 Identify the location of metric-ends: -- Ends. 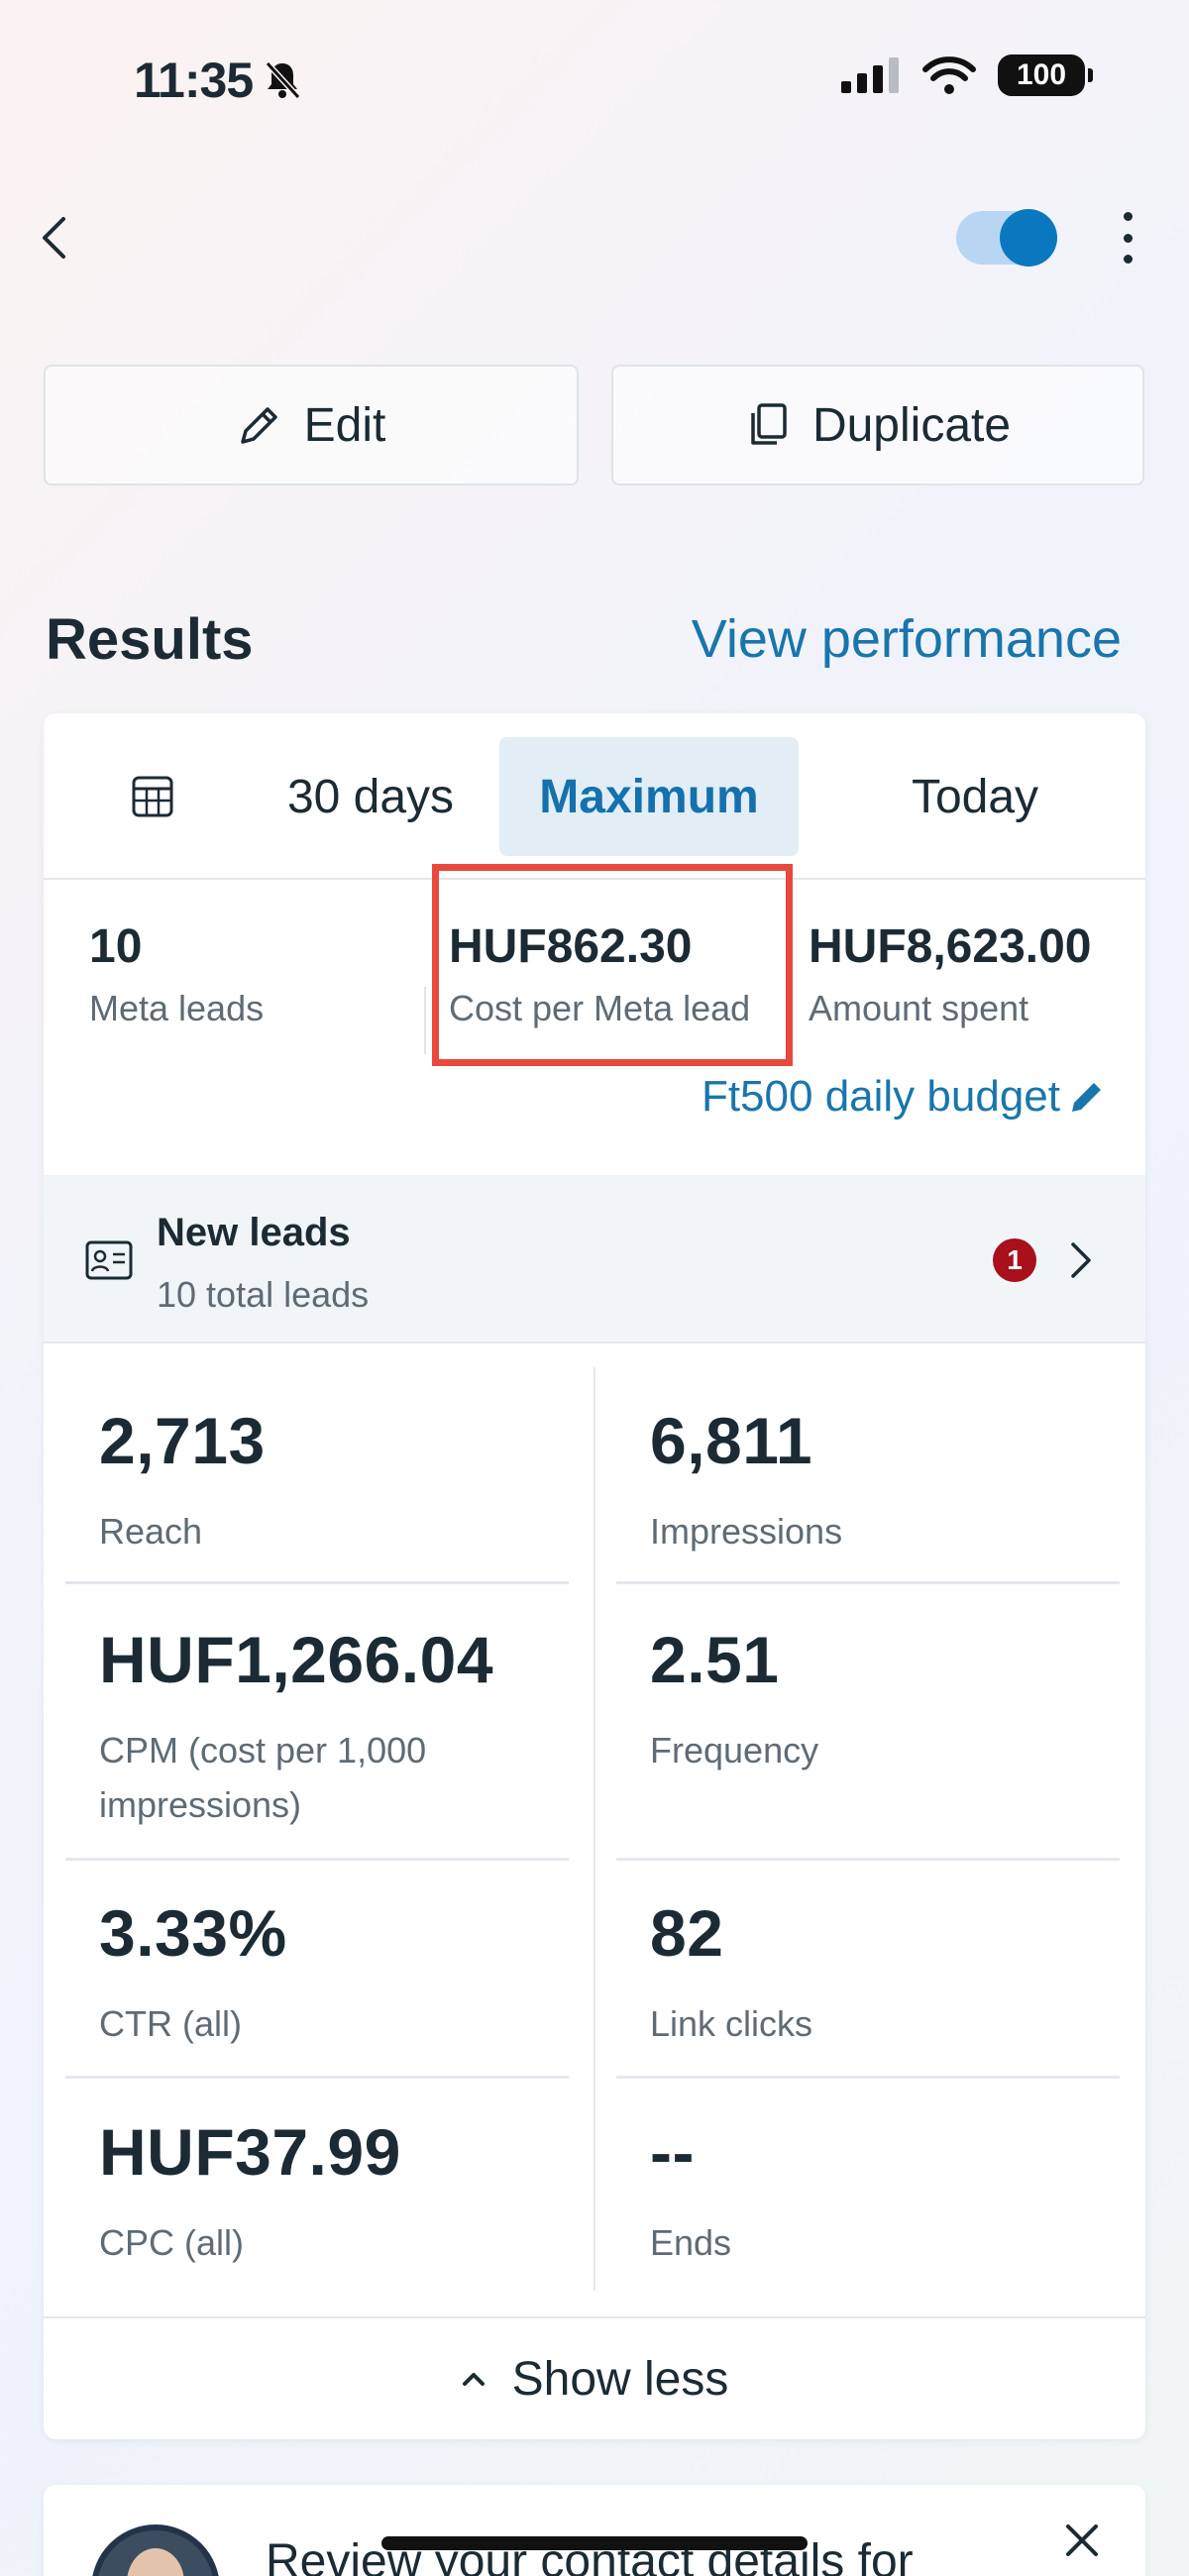
(868, 2174).